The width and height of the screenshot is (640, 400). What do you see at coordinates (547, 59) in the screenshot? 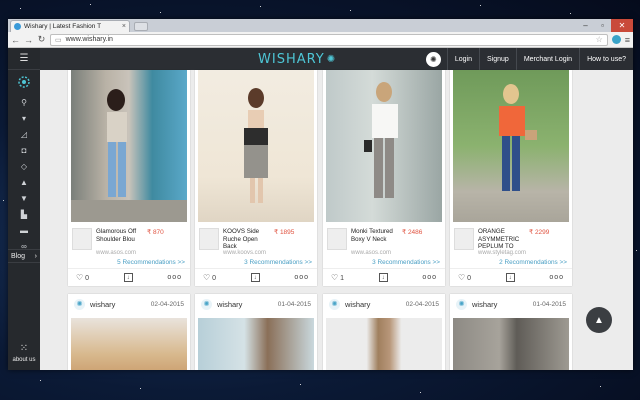
I see `merchant-login-link: Merchant Login` at bounding box center [547, 59].